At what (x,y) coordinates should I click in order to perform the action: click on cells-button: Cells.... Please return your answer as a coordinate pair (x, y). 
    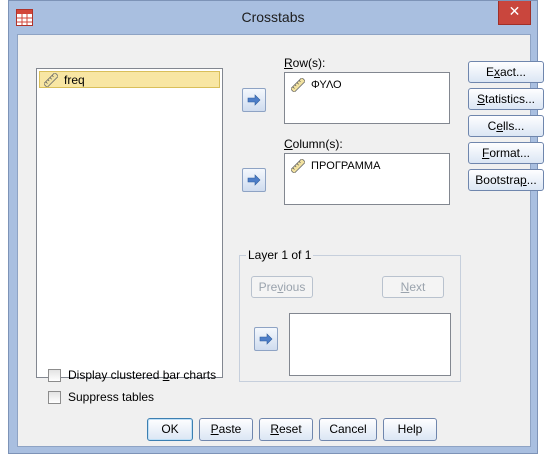
    Looking at the image, I should click on (506, 126).